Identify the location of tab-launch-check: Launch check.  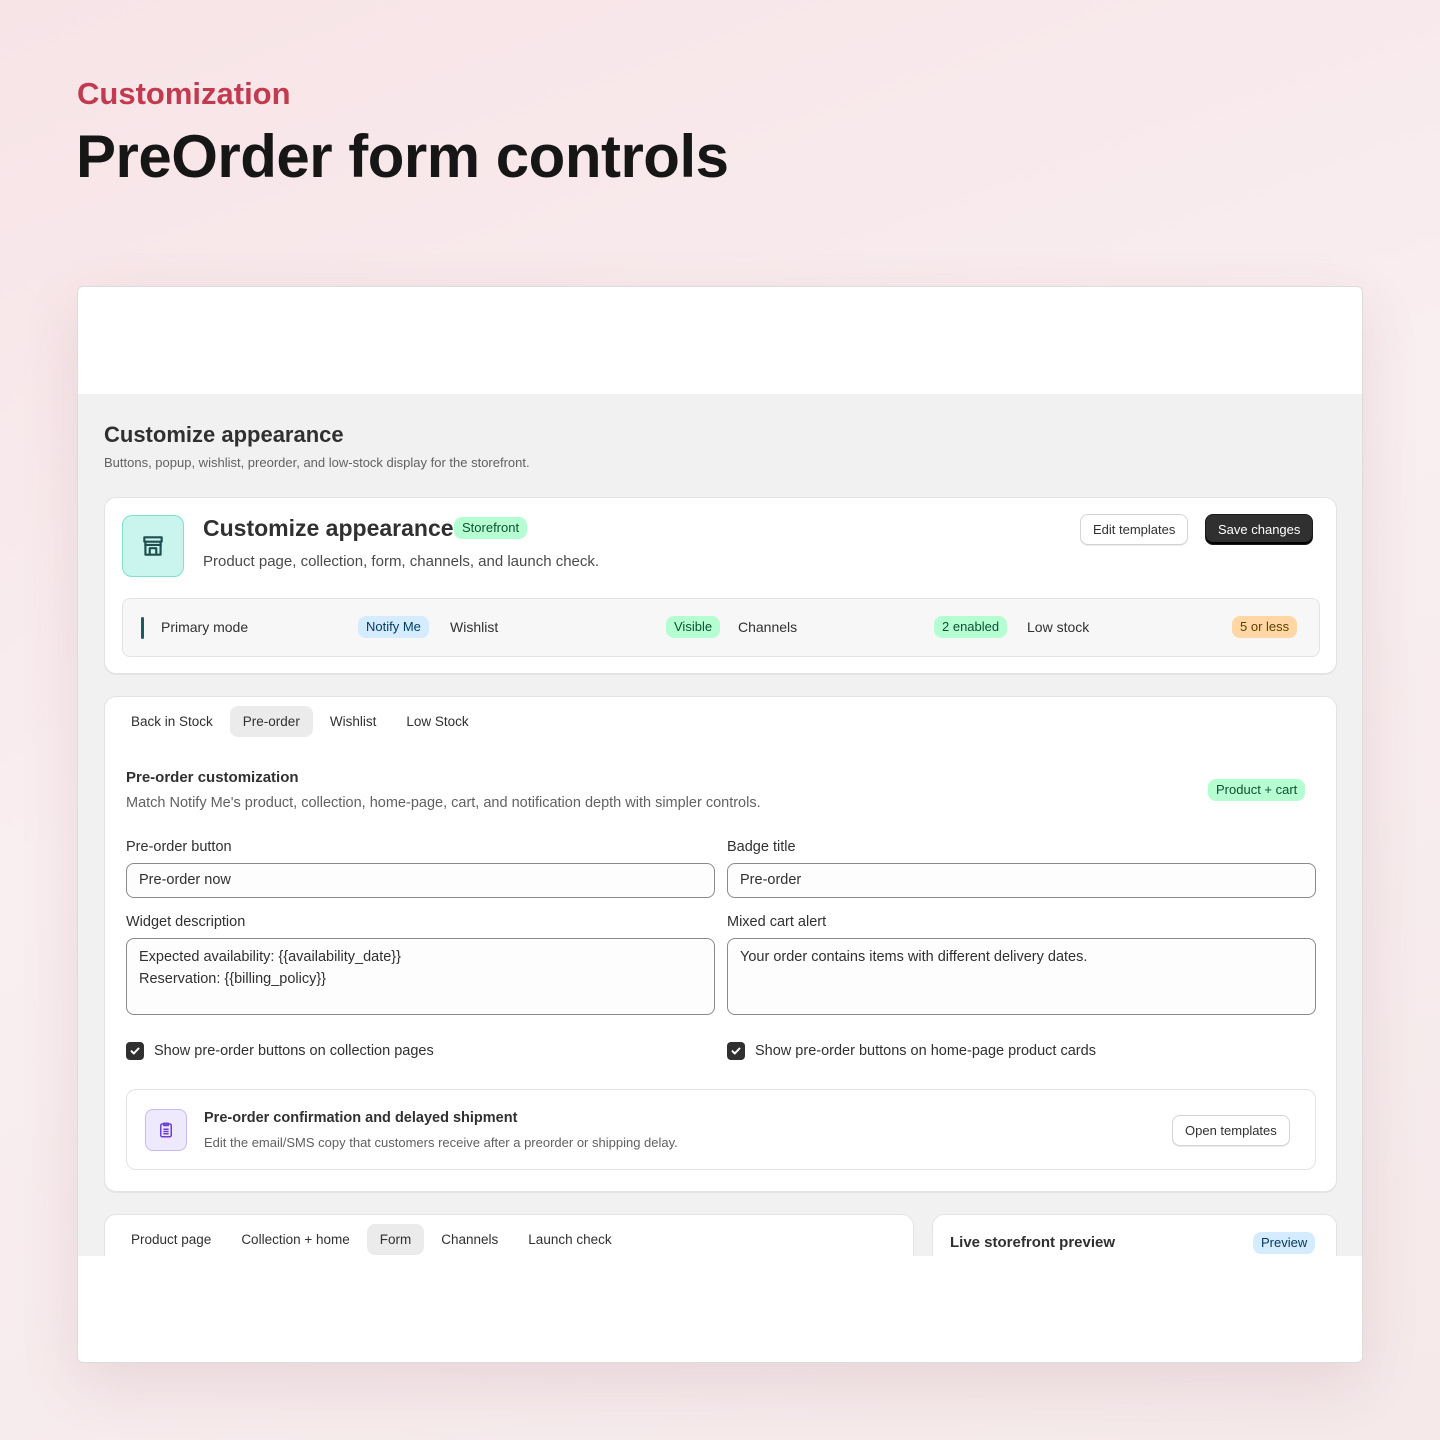
(569, 1239).